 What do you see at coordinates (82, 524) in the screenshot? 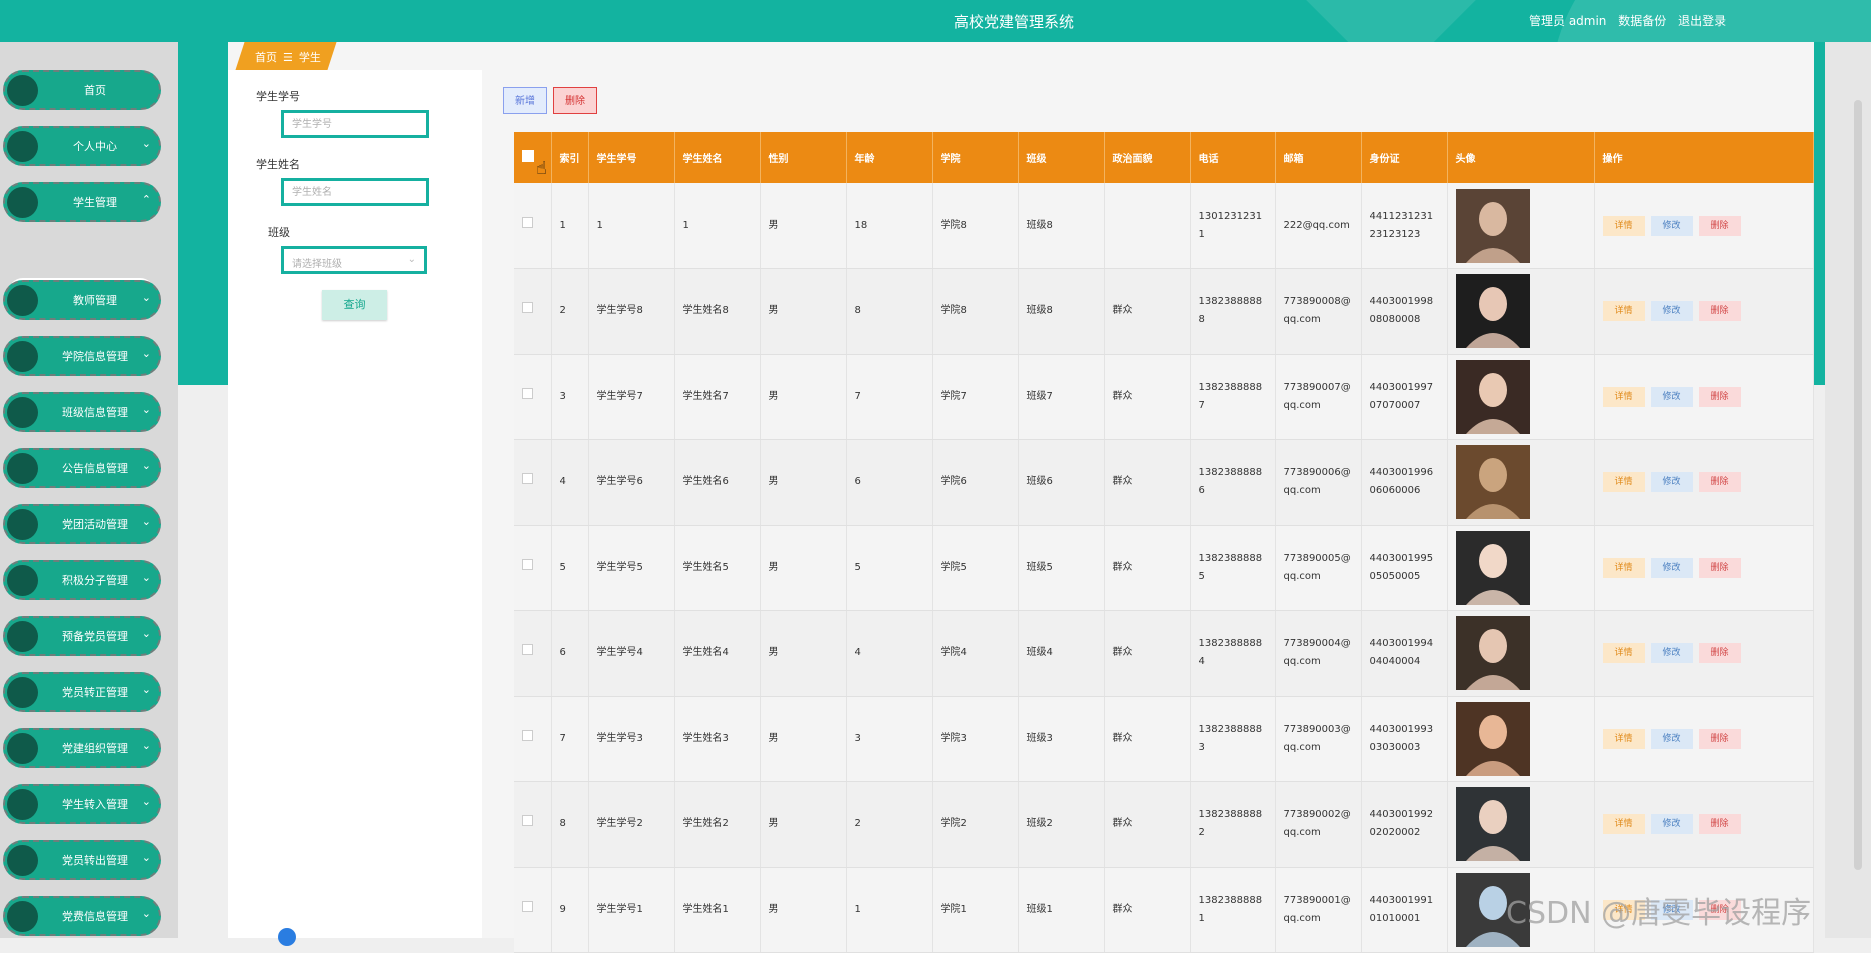
I see `sidebar-item-party-activity: 党团活动管理 ⌄` at bounding box center [82, 524].